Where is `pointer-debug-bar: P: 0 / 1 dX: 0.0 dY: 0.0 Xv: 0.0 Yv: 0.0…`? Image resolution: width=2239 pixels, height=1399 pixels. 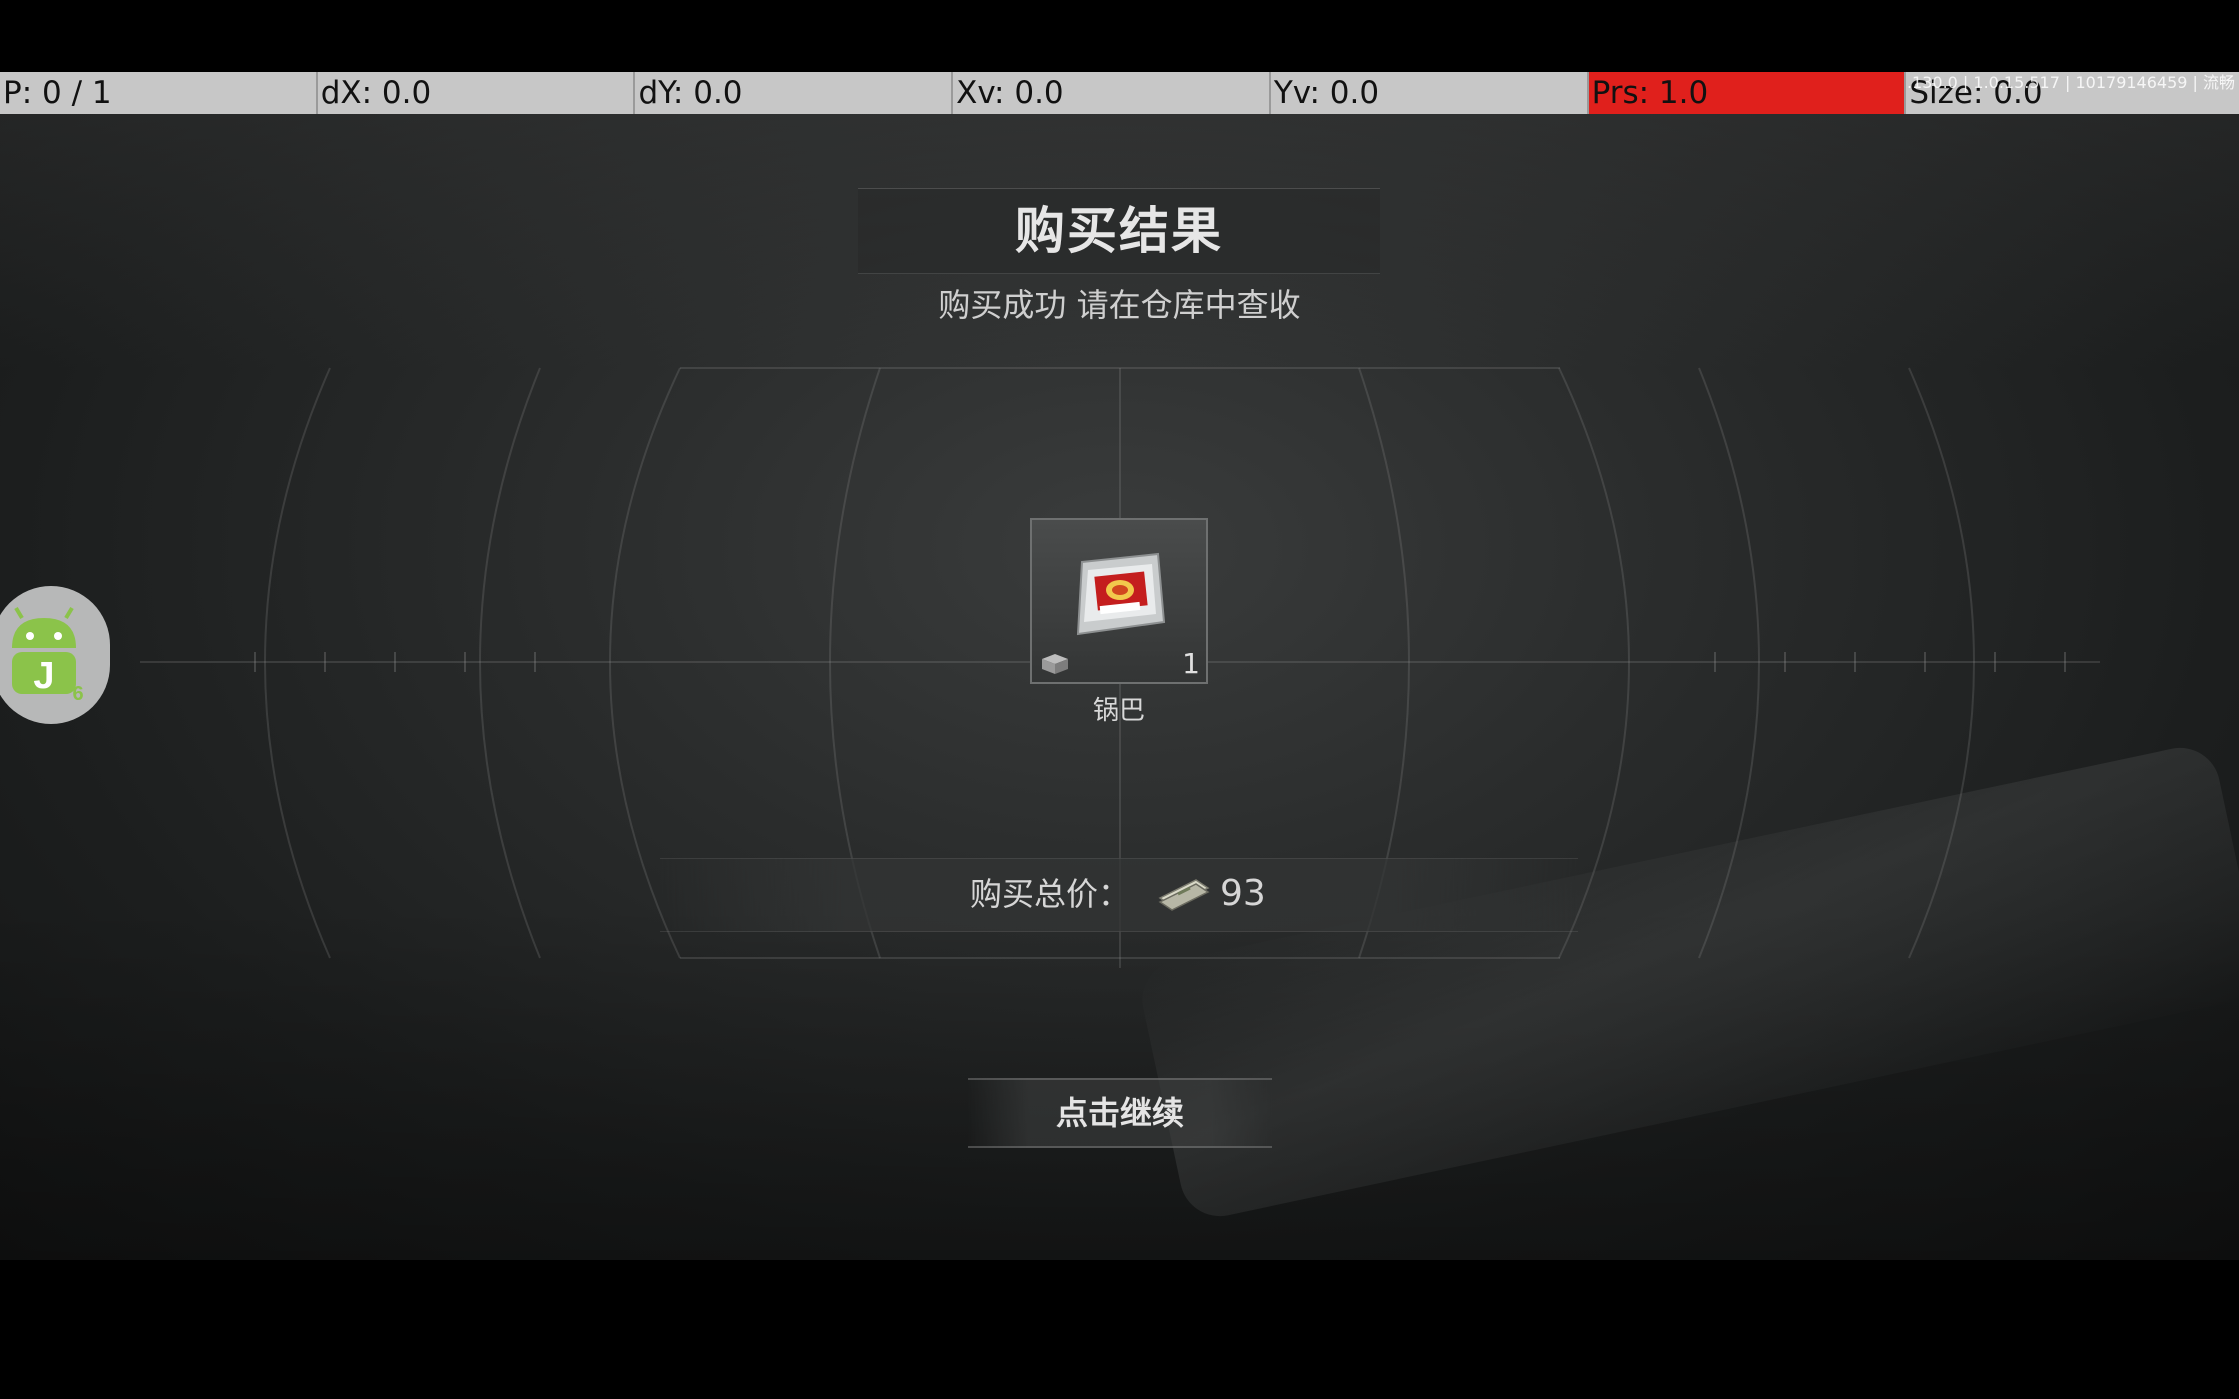 pointer-debug-bar: P: 0 / 1 dX: 0.0 dY: 0.0 Xv: 0.0 Yv: 0.0… is located at coordinates (1119, 93).